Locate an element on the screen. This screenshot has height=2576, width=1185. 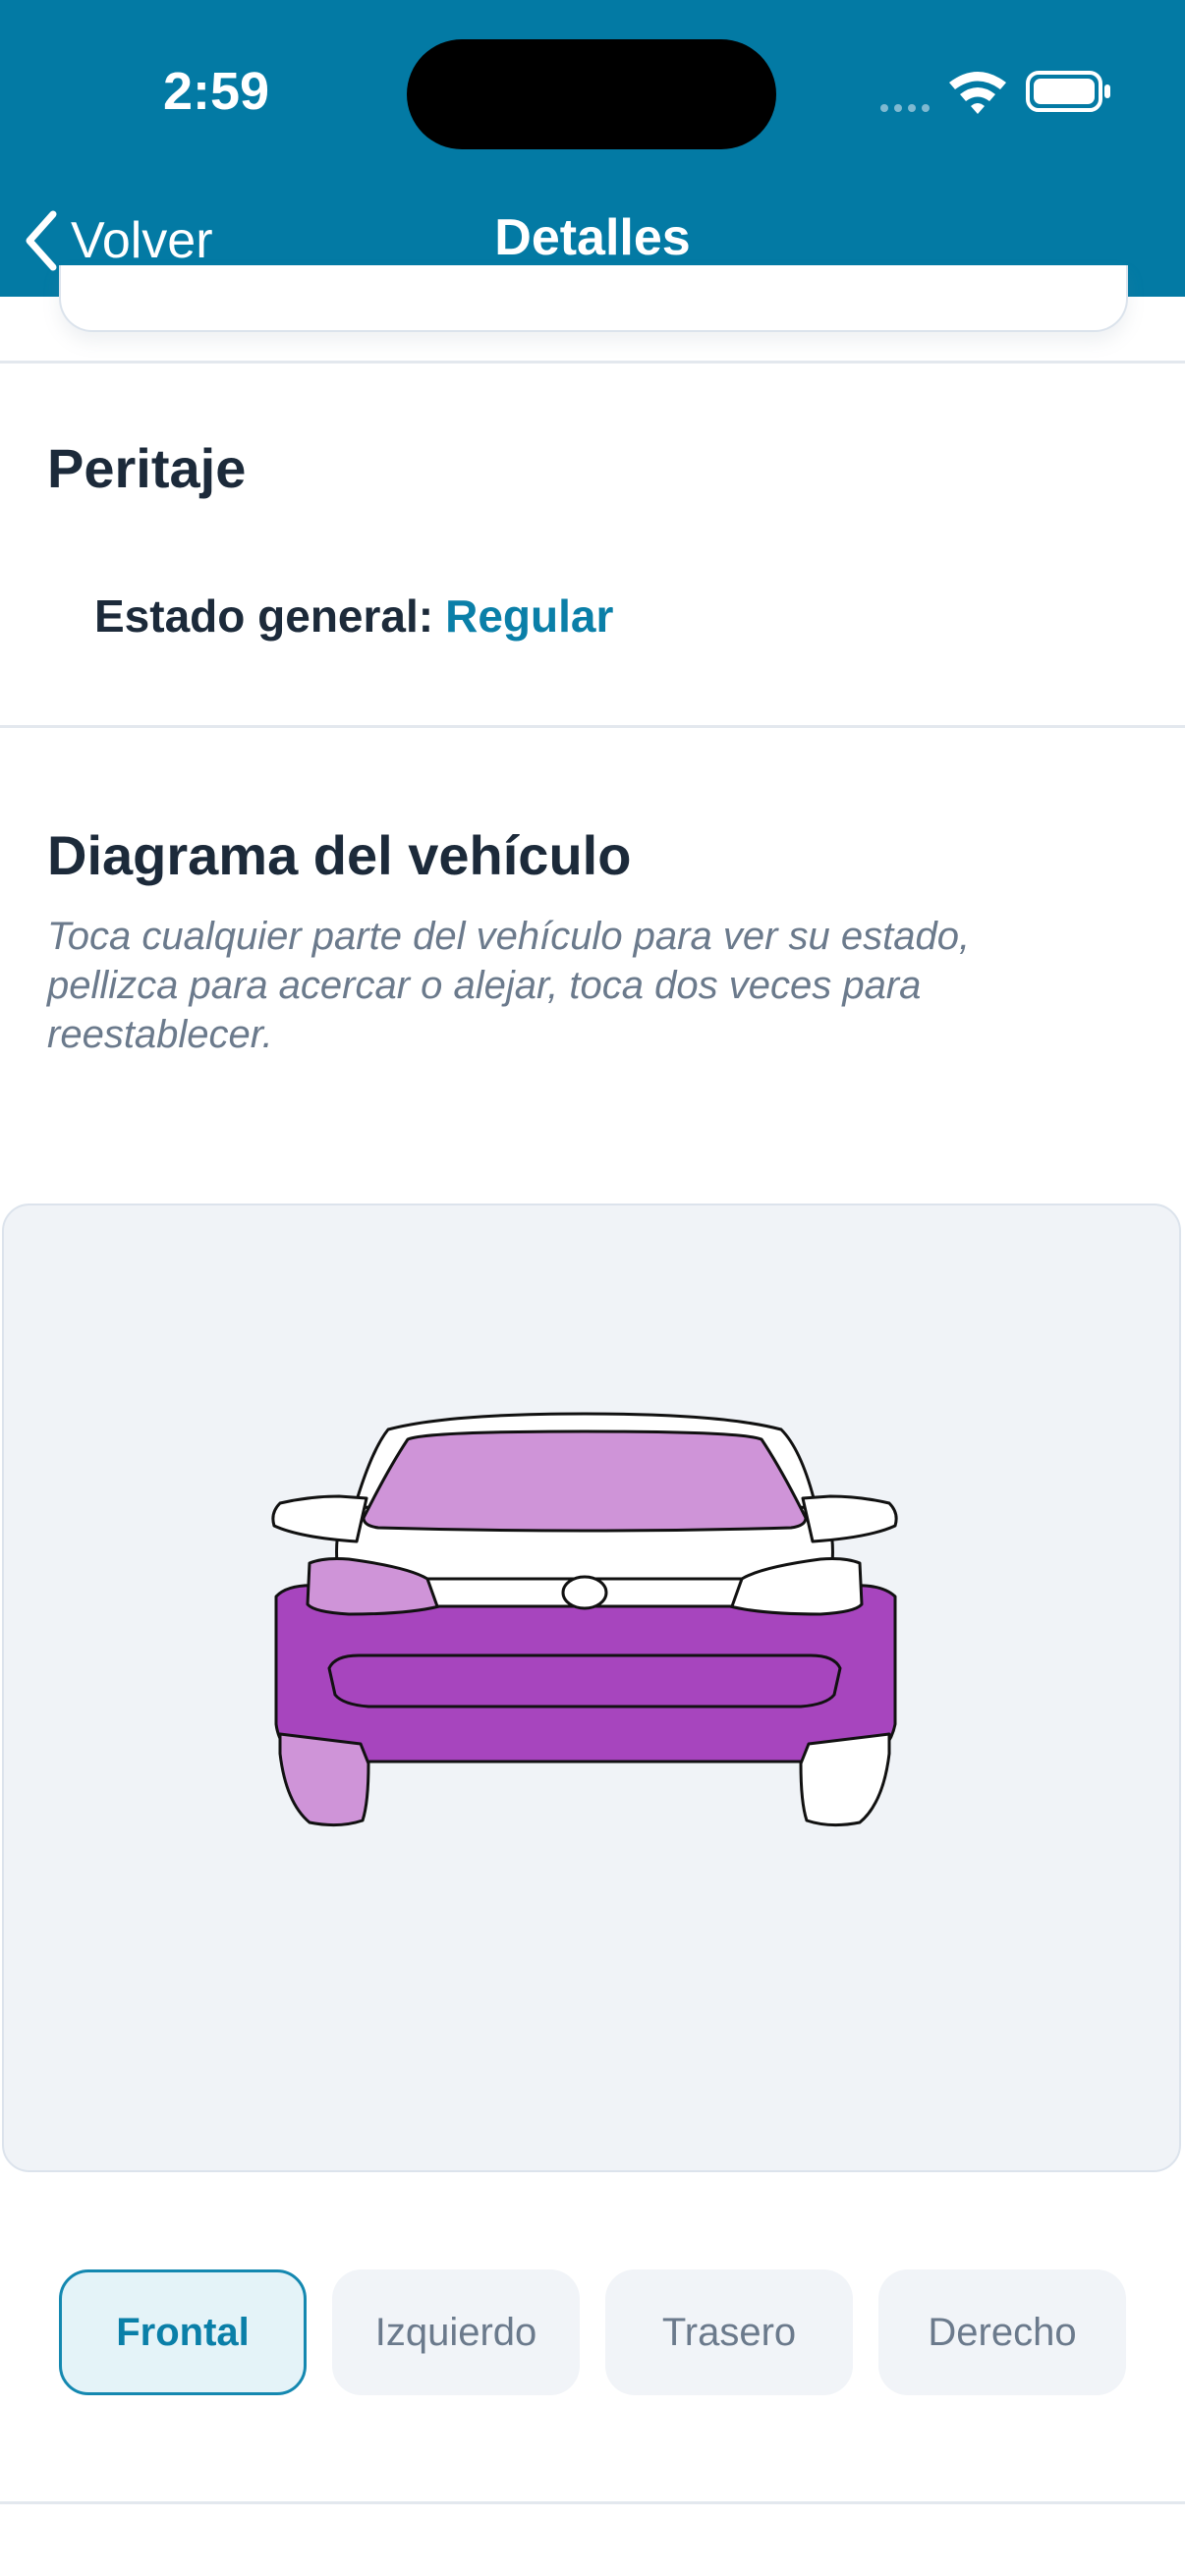
dynamic-island is located at coordinates (592, 94).